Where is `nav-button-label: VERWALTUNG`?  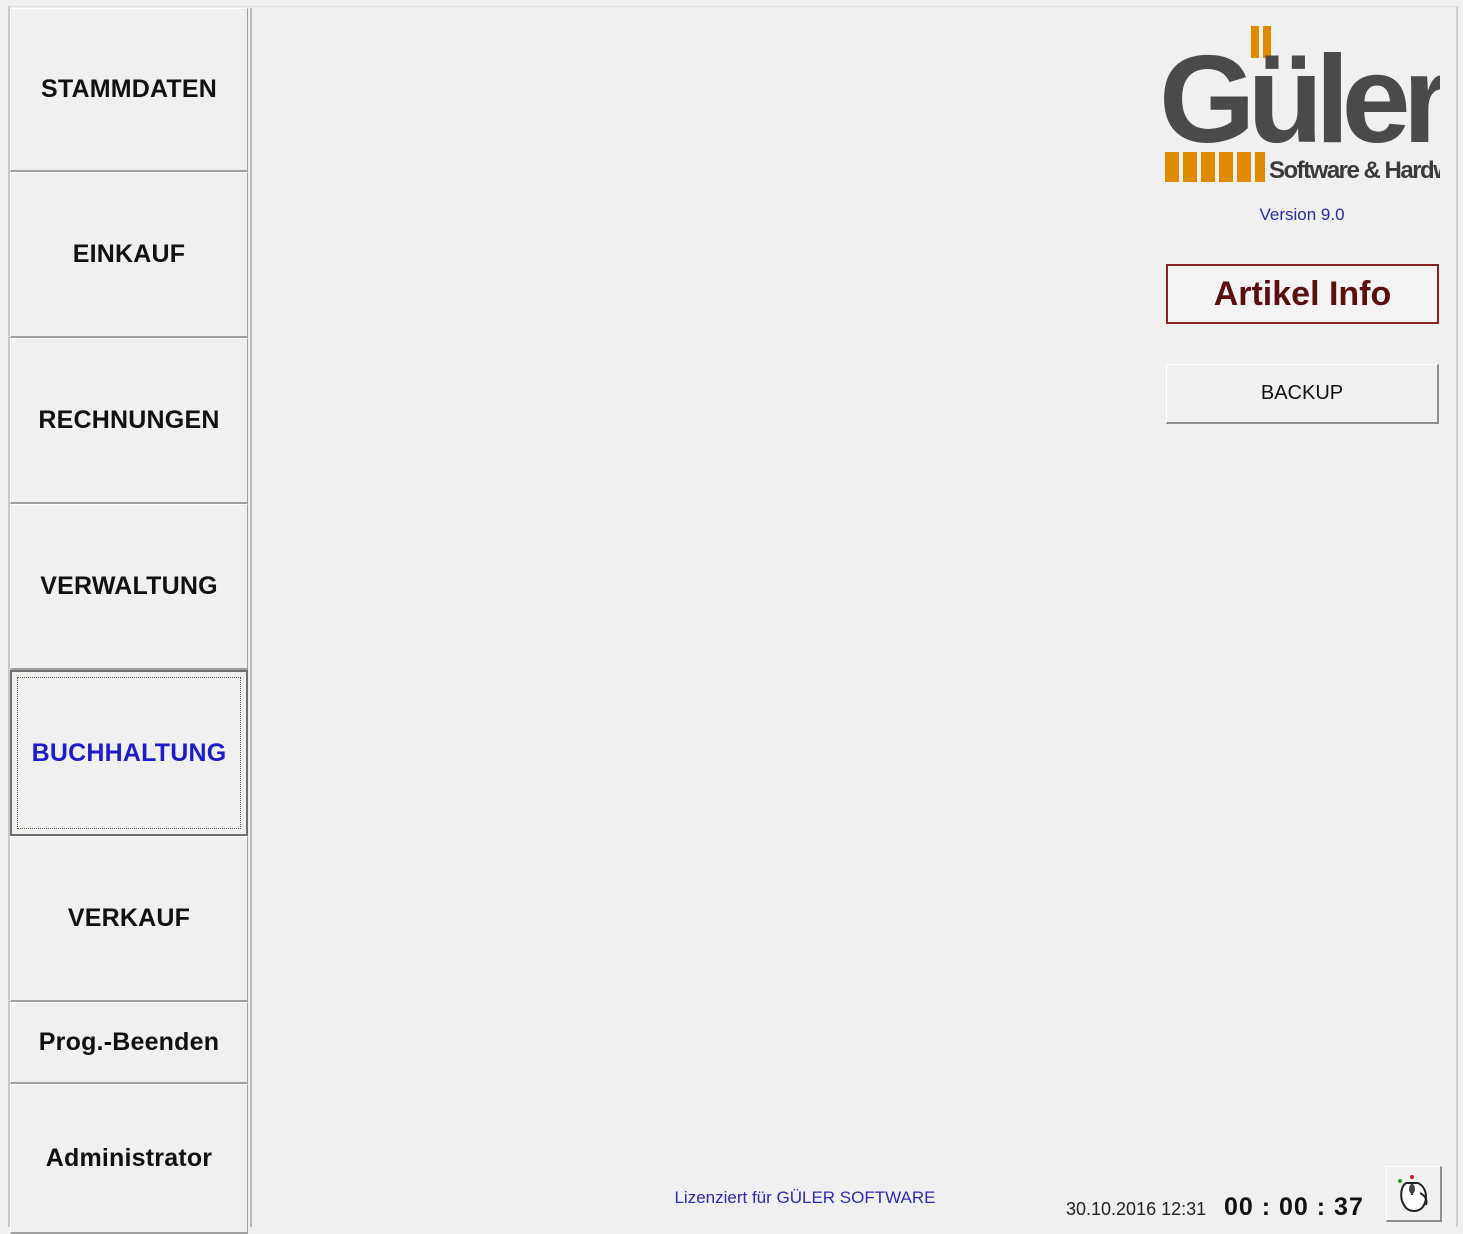
nav-button-label: VERWALTUNG is located at coordinates (129, 586).